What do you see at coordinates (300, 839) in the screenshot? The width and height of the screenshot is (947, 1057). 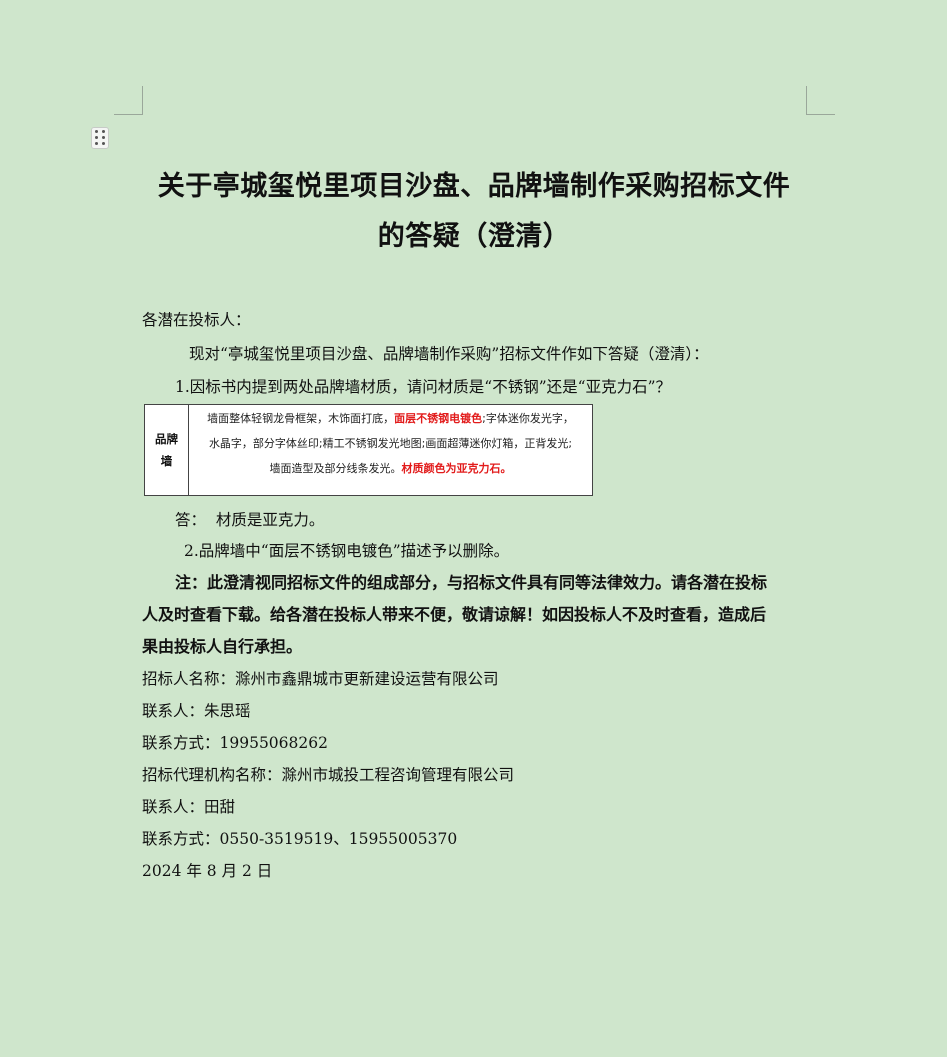 I see `agency-phone: 联系方式：0550-3519519、15955005370` at bounding box center [300, 839].